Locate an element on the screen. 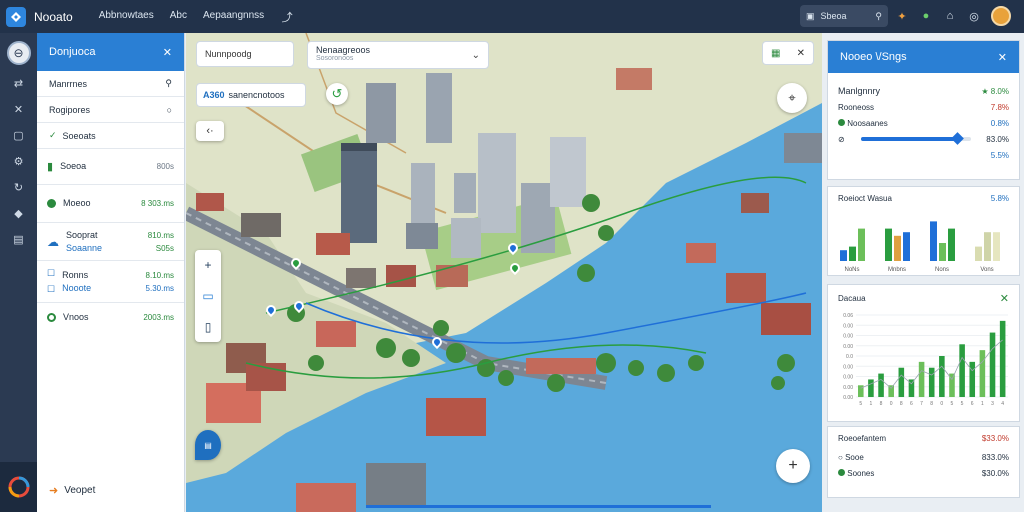 The width and height of the screenshot is (1024, 512). loading-progress-bar is located at coordinates (538, 506).